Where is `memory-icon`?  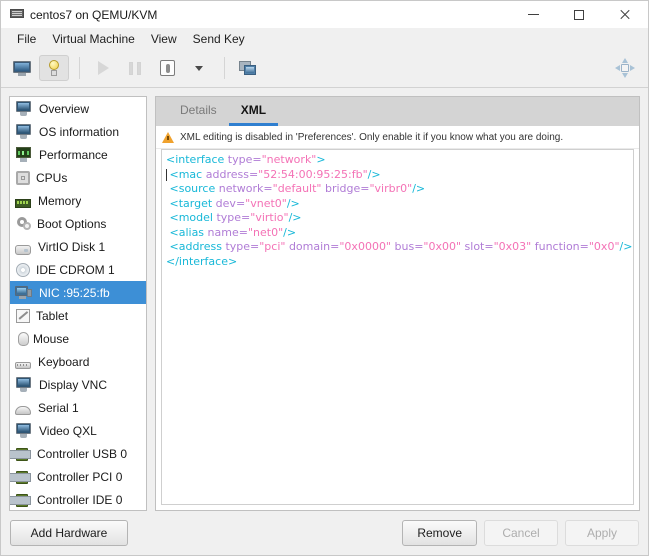 memory-icon is located at coordinates (23, 203).